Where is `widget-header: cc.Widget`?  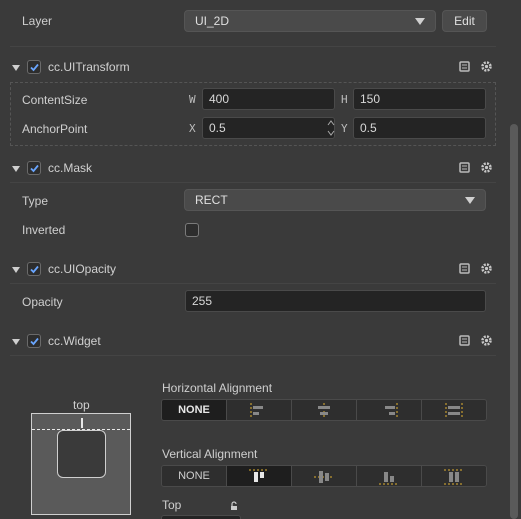 widget-header: cc.Widget is located at coordinates (253, 342).